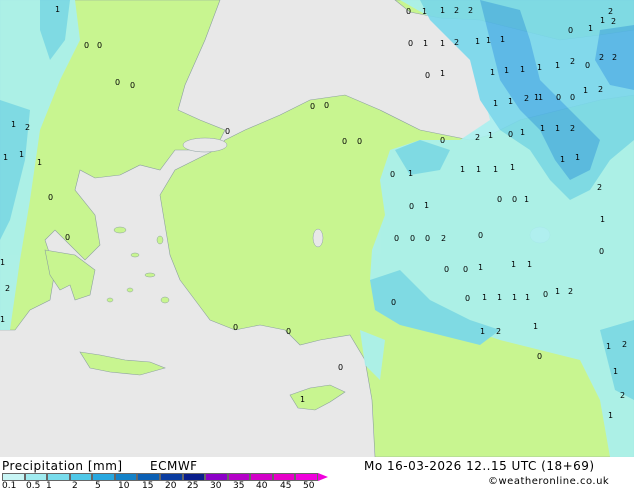 The height and width of the screenshot is (491, 634). What do you see at coordinates (549, 481) in the screenshot?
I see `footer-credit: ©weatheronline.co.uk` at bounding box center [549, 481].